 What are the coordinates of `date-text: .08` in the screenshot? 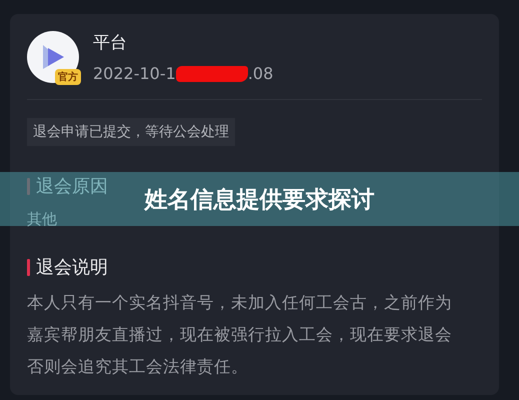 It's located at (261, 73).